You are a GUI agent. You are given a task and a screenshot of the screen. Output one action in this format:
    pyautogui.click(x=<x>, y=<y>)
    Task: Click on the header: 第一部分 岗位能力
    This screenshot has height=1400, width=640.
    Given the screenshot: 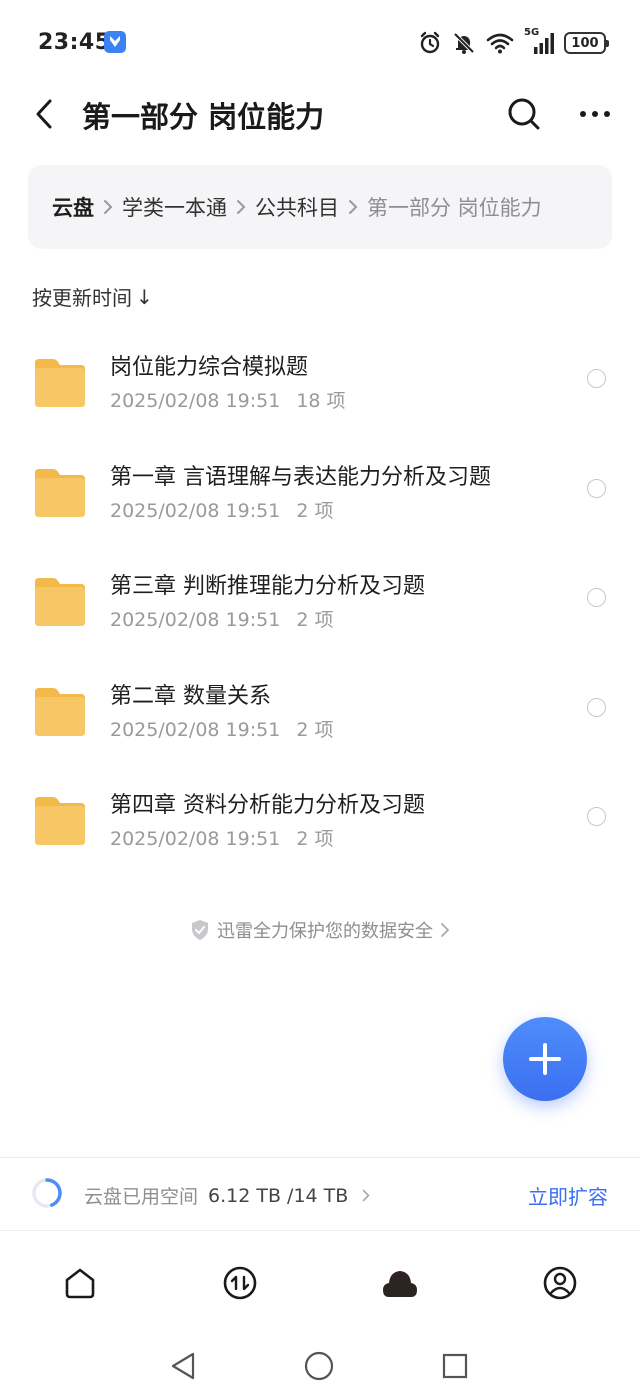 What is the action you would take?
    pyautogui.click(x=320, y=115)
    